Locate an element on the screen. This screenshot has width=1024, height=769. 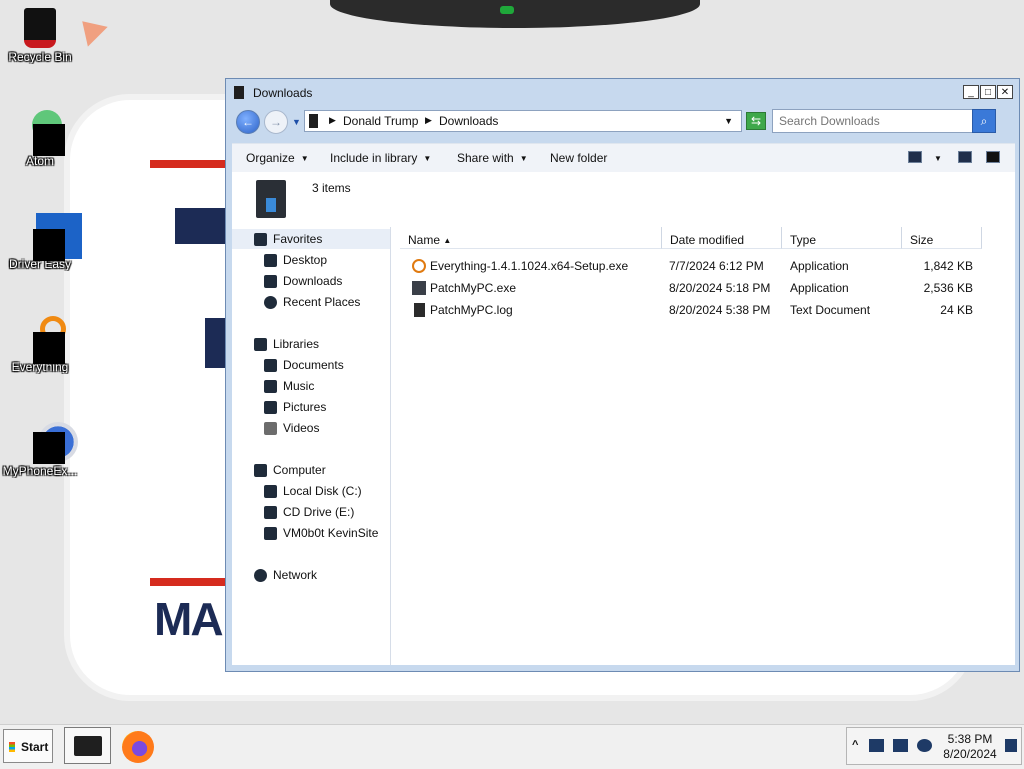
share-with-menu: Share with ▼ is located at coordinates (492, 158).